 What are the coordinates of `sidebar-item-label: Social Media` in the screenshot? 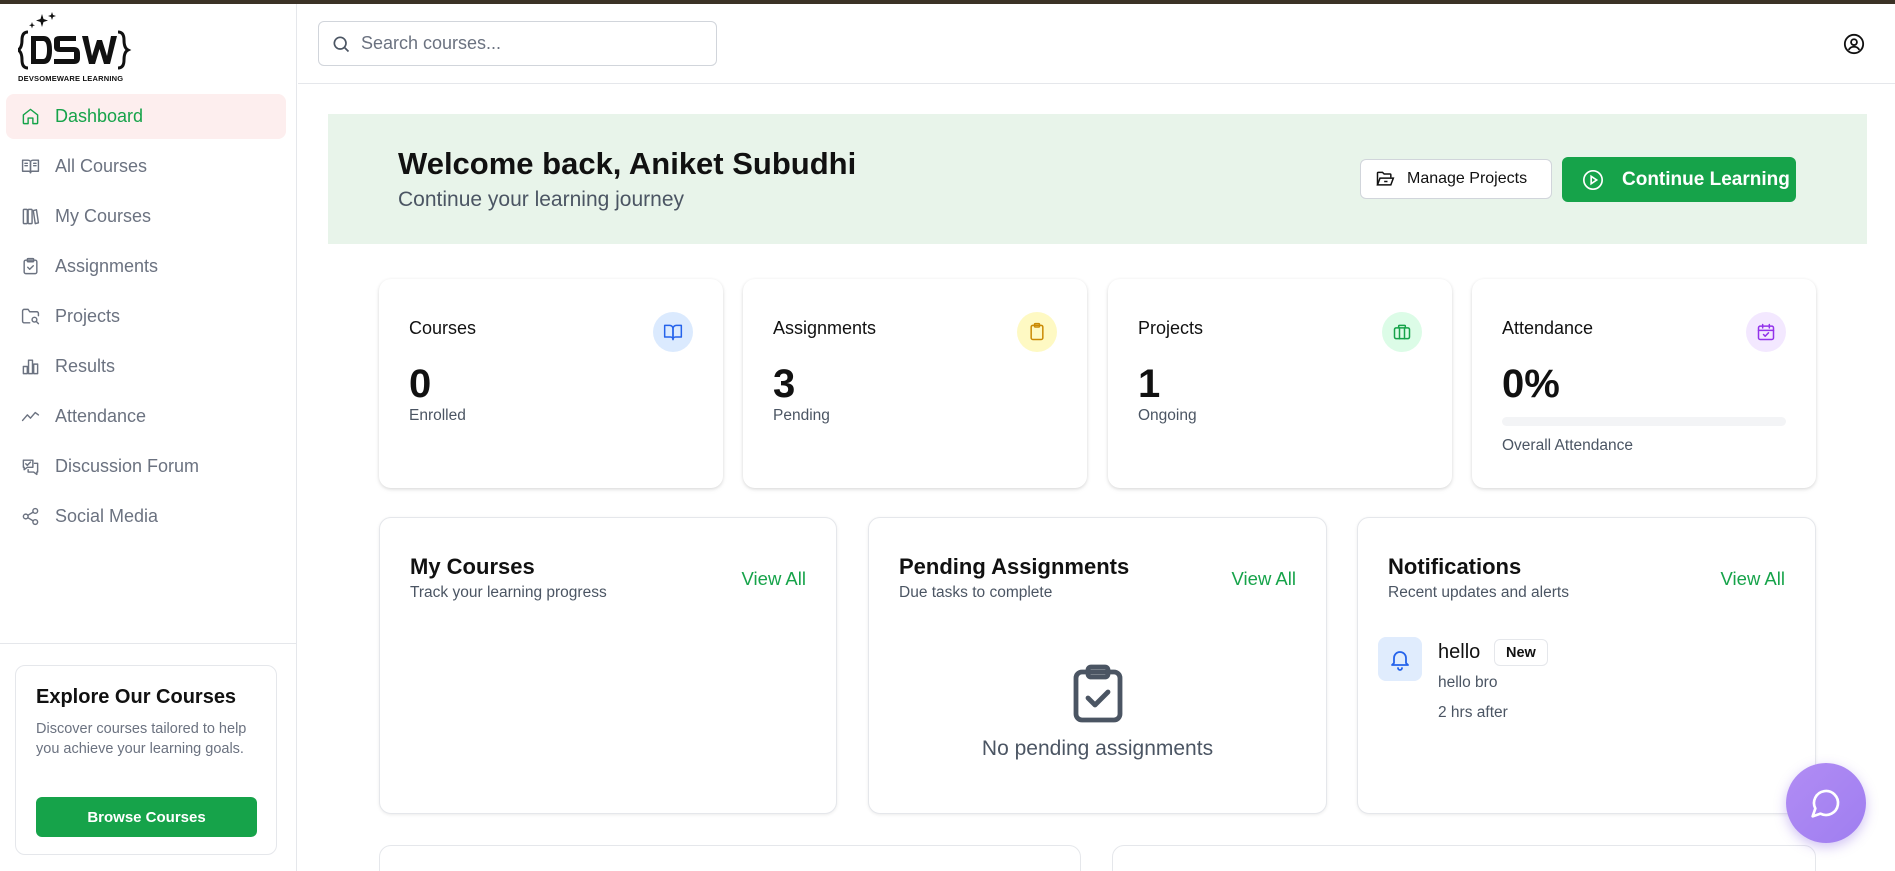 It's located at (107, 516).